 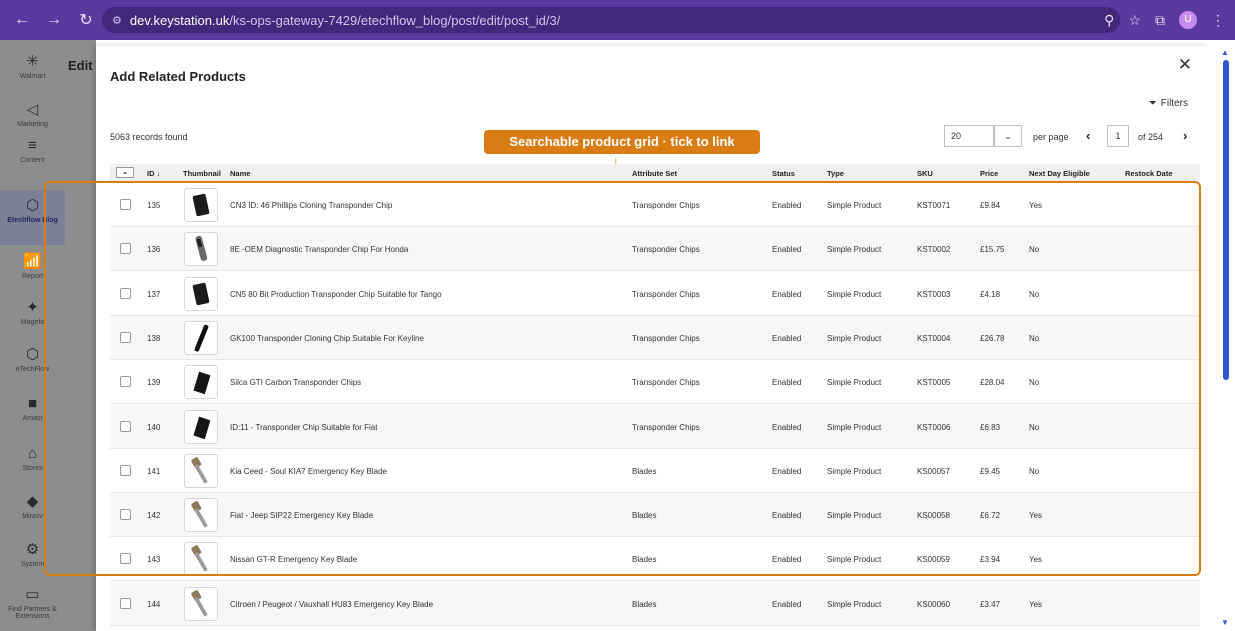 I want to click on filters-button: ⏷ Filters, so click(x=1168, y=103).